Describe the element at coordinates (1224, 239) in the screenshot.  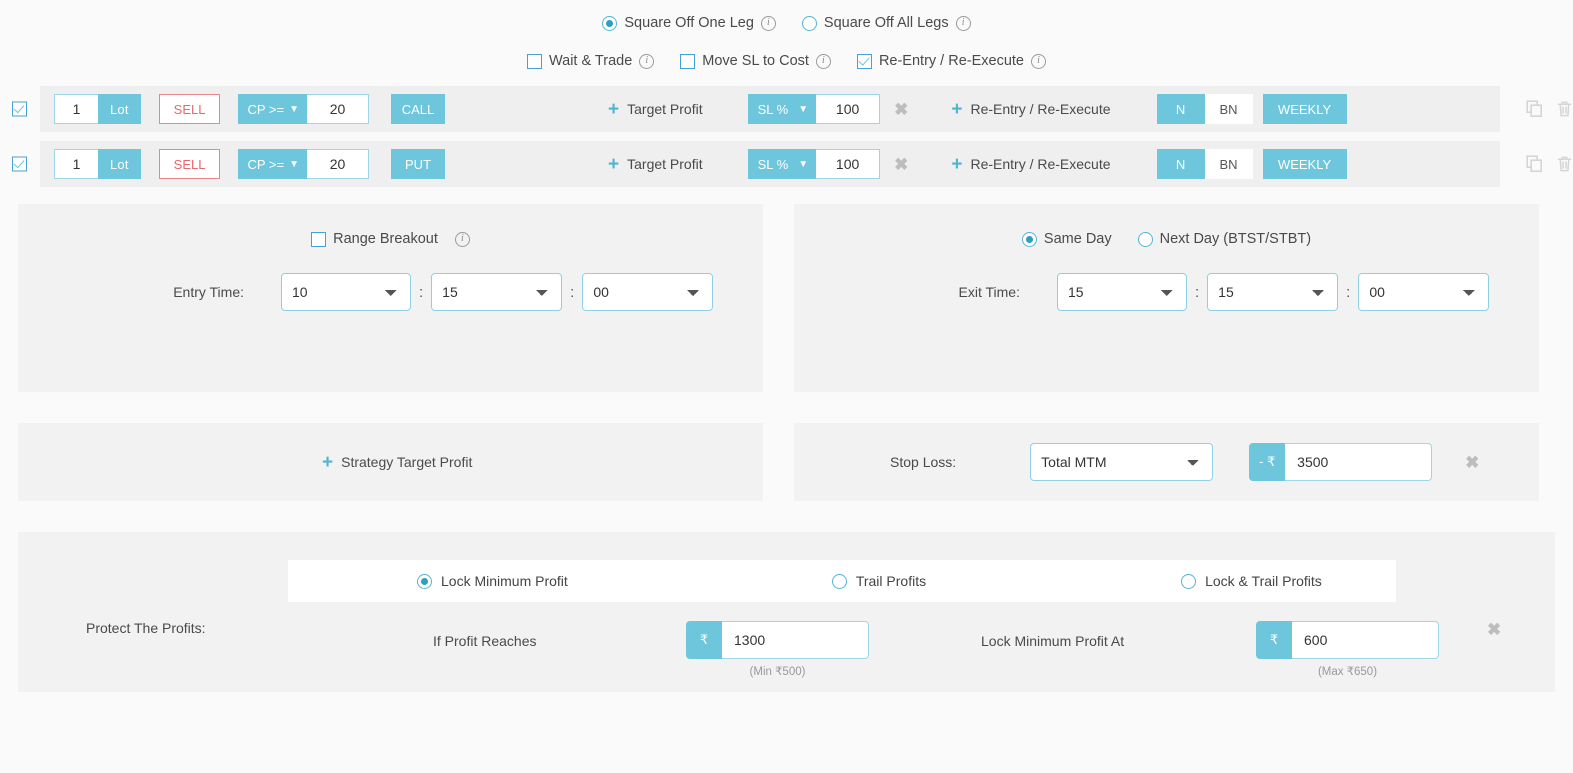
I see `option-next-day: Next Day (BTST/STBT)` at that location.